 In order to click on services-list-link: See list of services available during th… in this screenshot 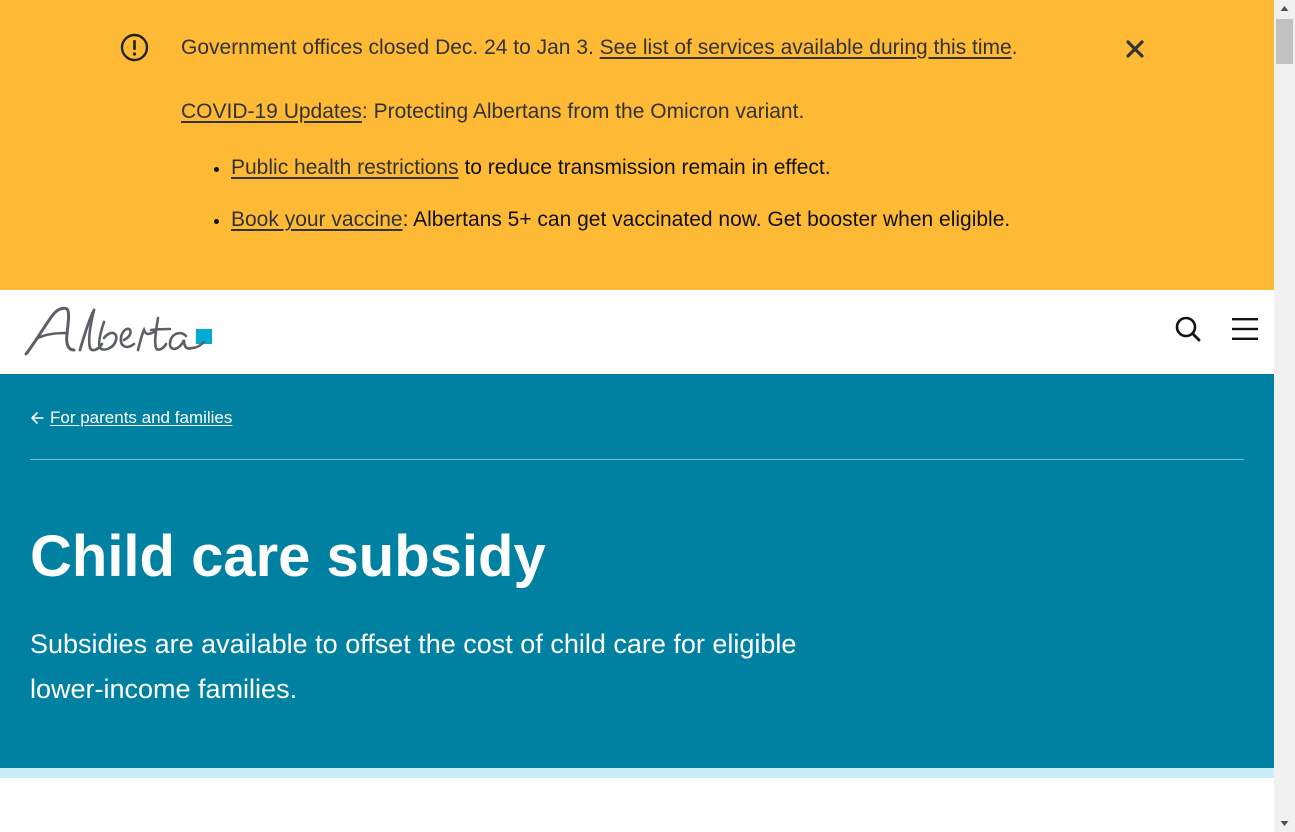, I will do `click(806, 47)`.